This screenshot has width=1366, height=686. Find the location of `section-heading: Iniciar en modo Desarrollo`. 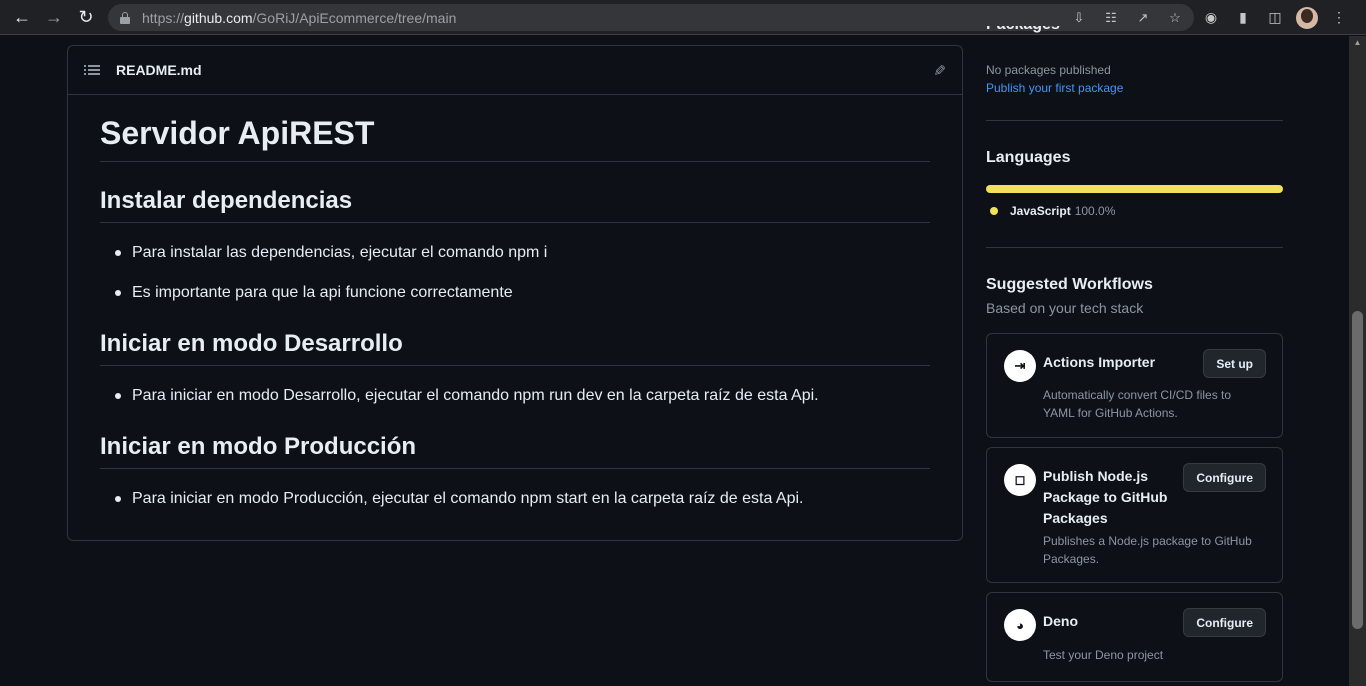

section-heading: Iniciar en modo Desarrollo is located at coordinates (515, 347).